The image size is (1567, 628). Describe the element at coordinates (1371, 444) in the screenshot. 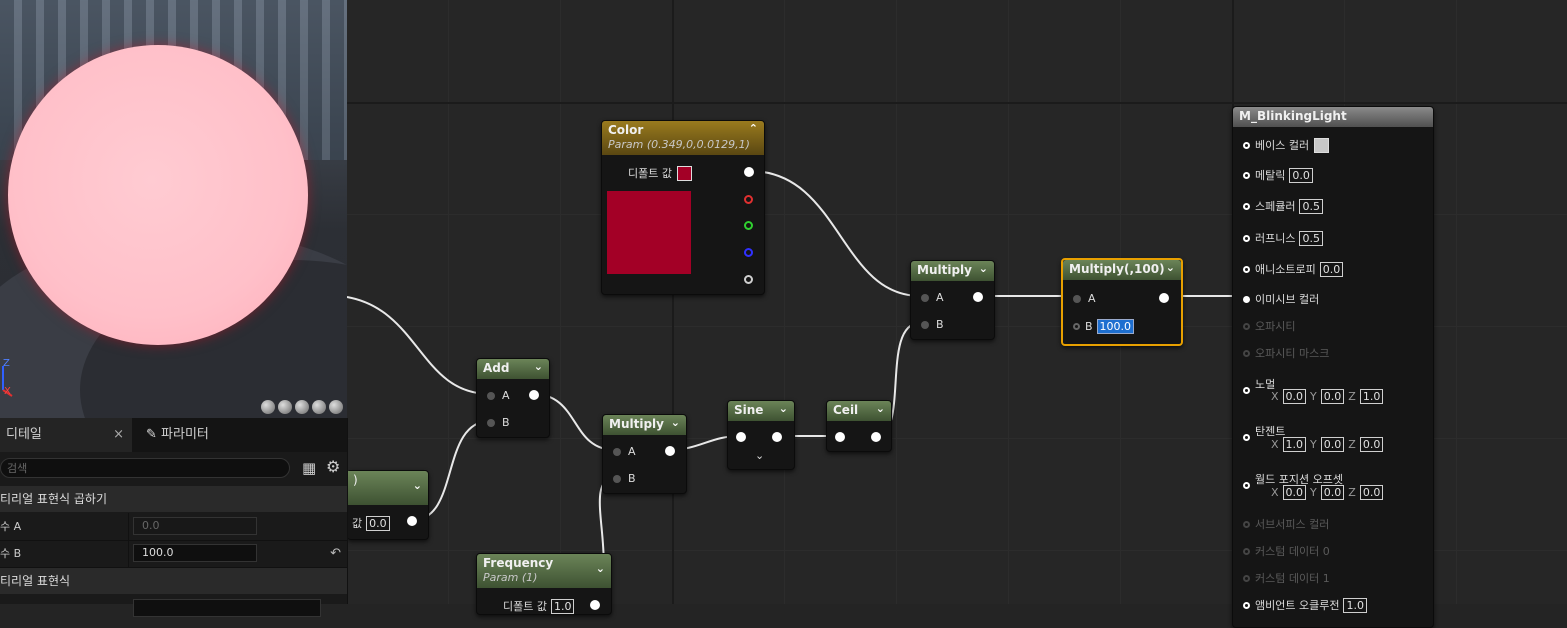

I see `tangent-z-input: 0.0` at that location.